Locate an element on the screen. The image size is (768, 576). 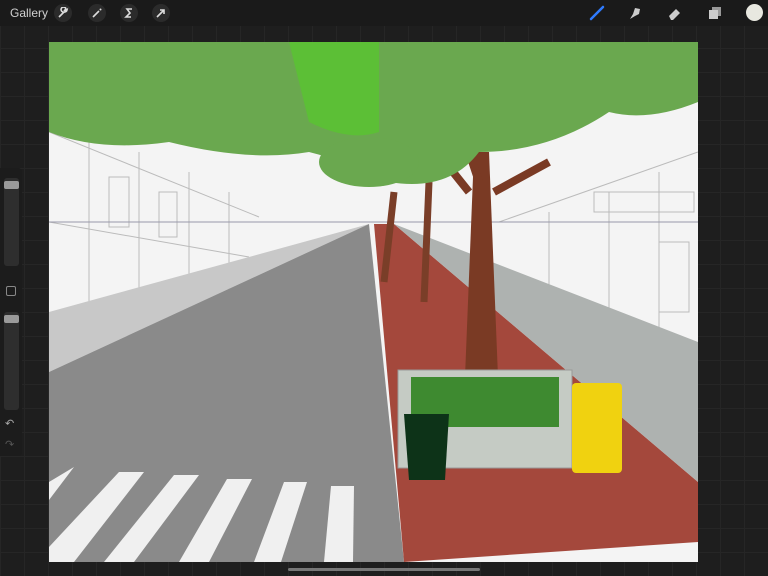
yellow-mailbox is located at coordinates (597, 428).